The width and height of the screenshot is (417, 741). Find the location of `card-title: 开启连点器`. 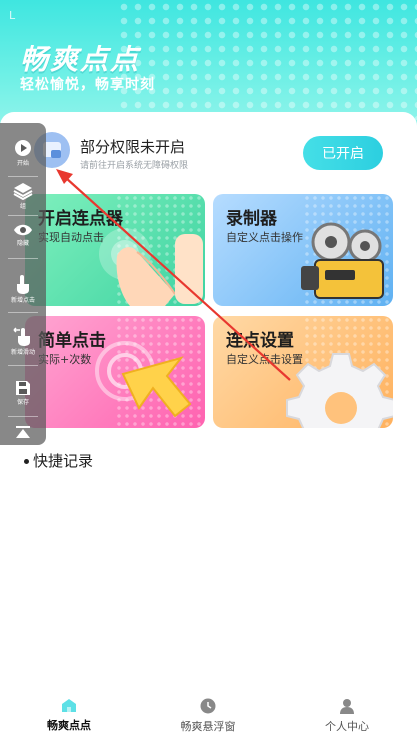

card-title: 开启连点器 is located at coordinates (80, 219).